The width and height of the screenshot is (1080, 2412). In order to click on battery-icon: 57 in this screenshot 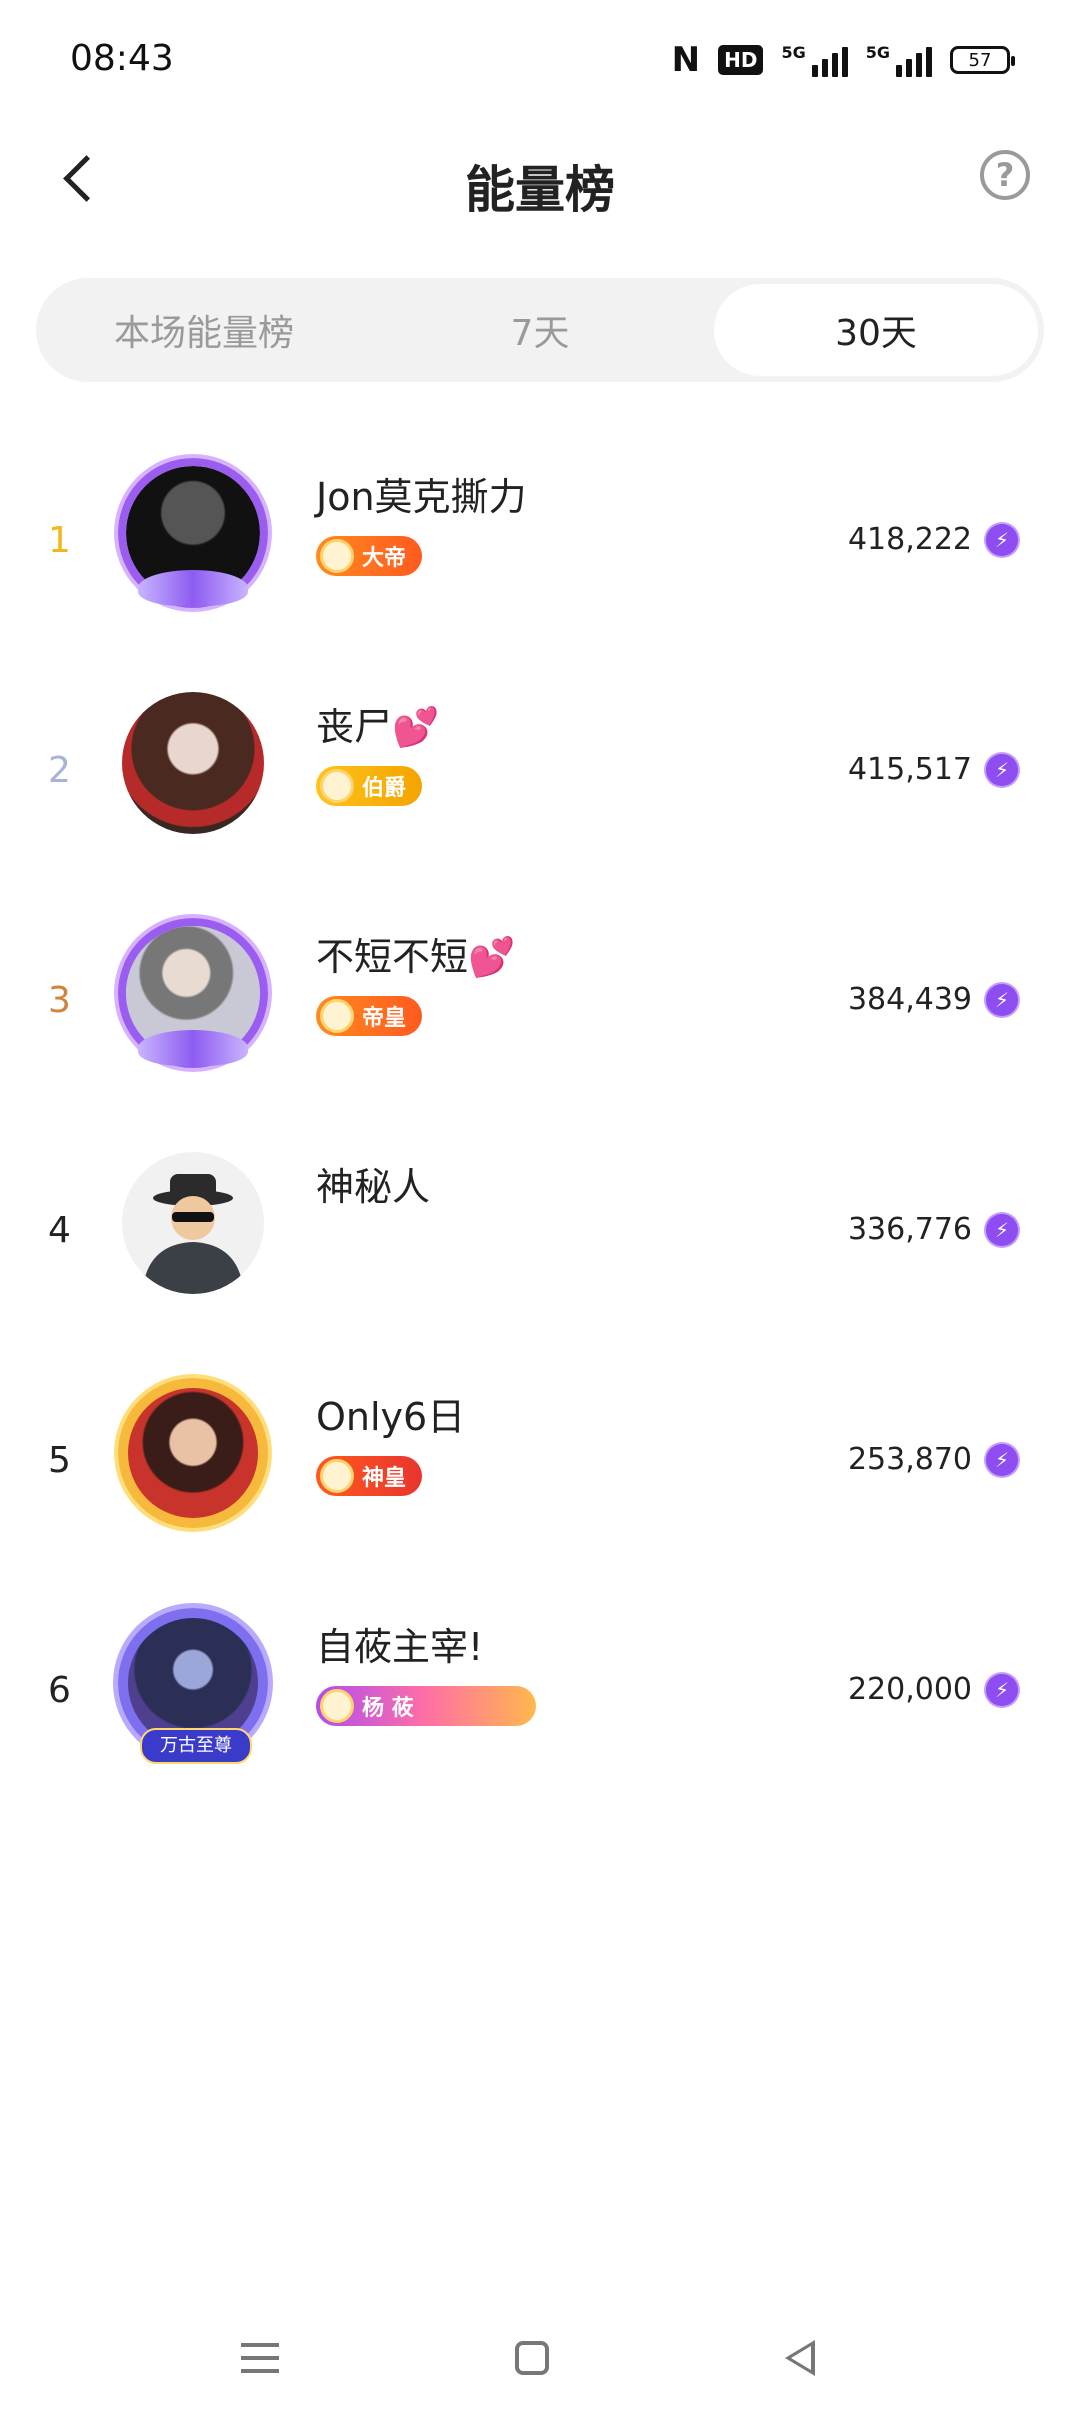, I will do `click(982, 60)`.